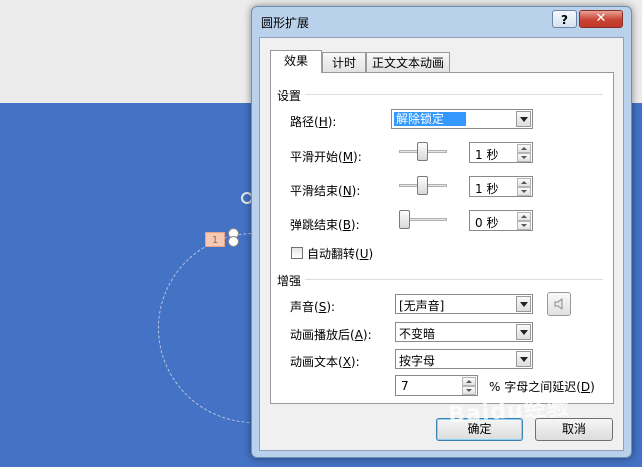  What do you see at coordinates (501, 152) in the screenshot?
I see `smooth-start-spinner: 1 秒` at bounding box center [501, 152].